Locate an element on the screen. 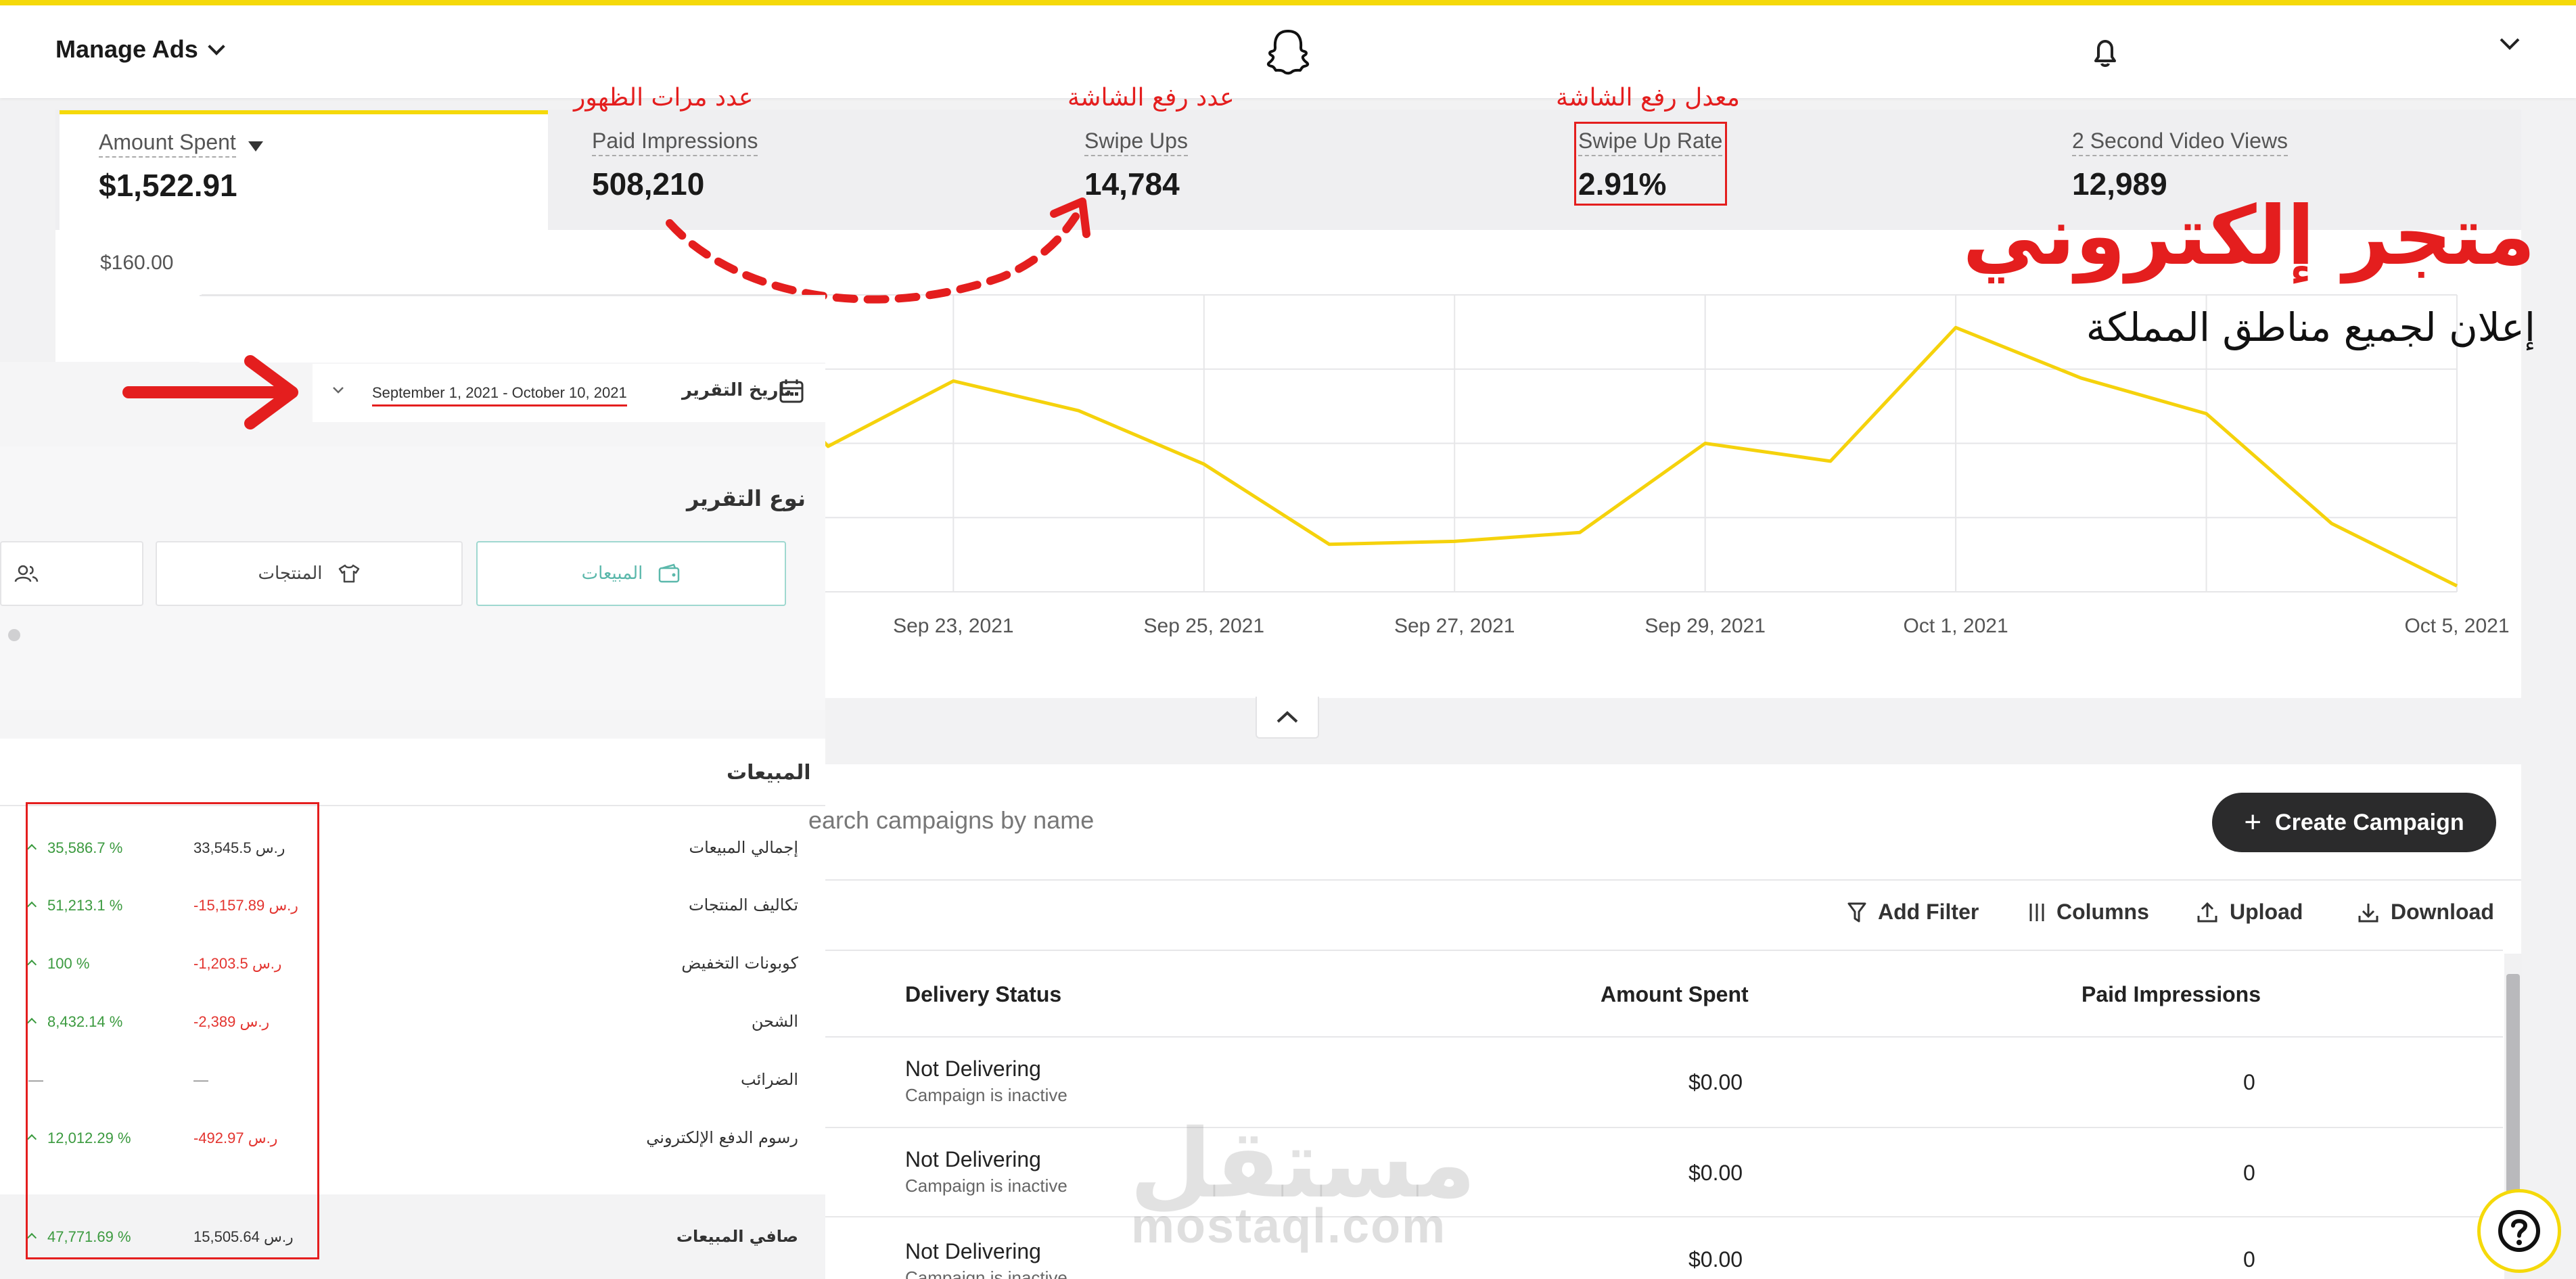 The height and width of the screenshot is (1279, 2576). collapse-chart-button is located at coordinates (1287, 718).